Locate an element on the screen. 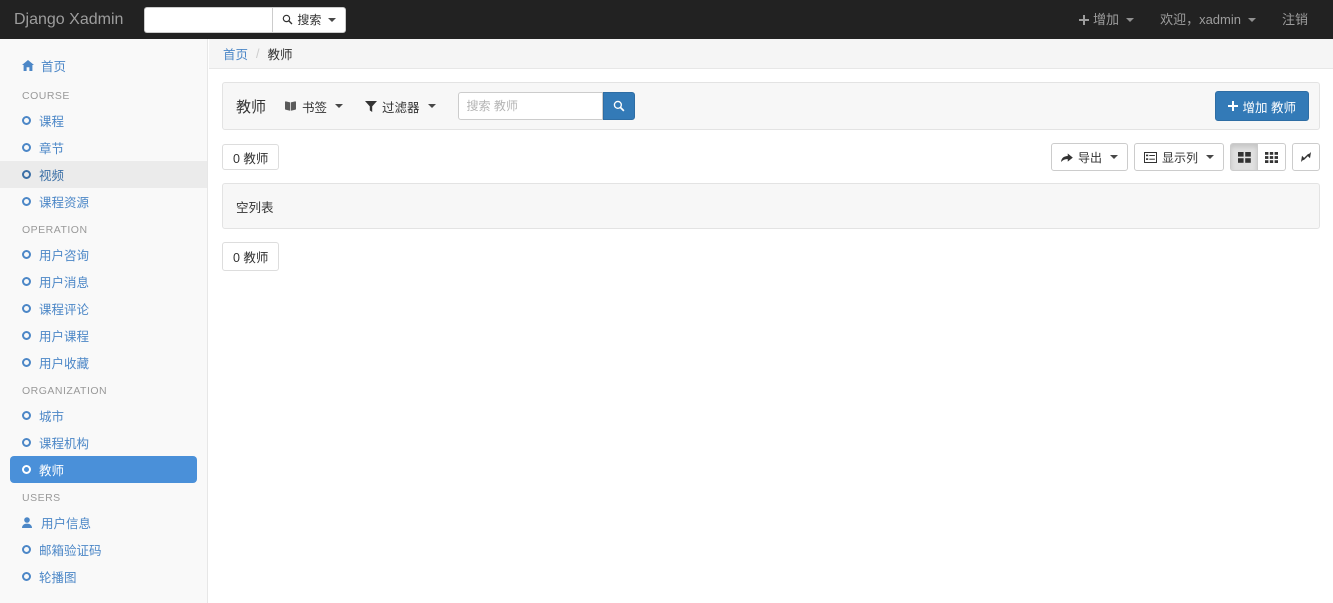  navbar-search-input is located at coordinates (208, 19).